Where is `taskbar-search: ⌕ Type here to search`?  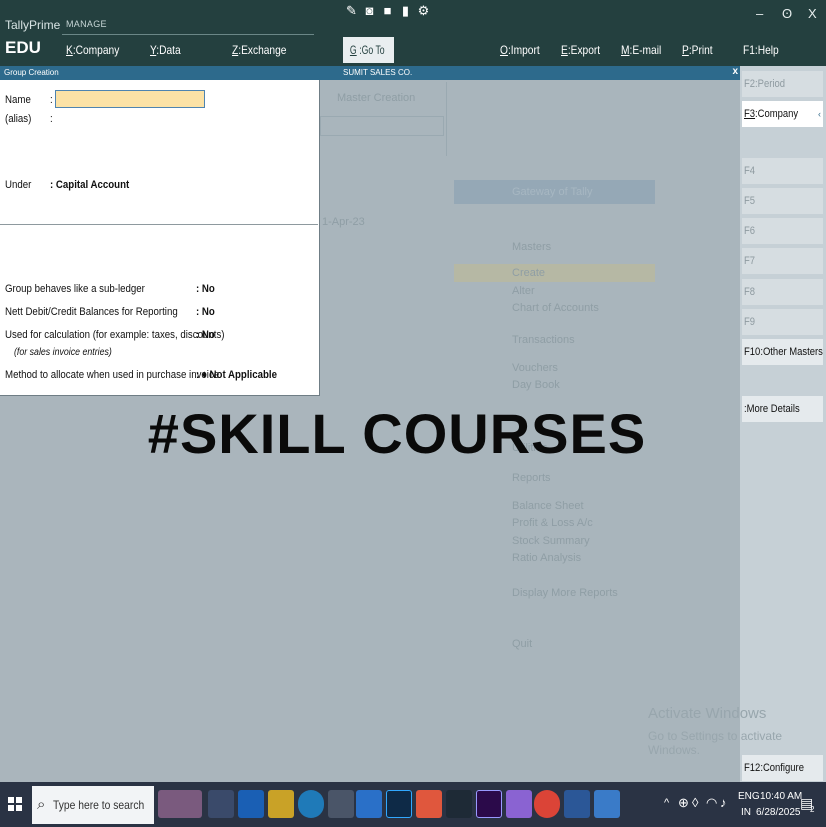
taskbar-search: ⌕ Type here to search is located at coordinates (93, 805).